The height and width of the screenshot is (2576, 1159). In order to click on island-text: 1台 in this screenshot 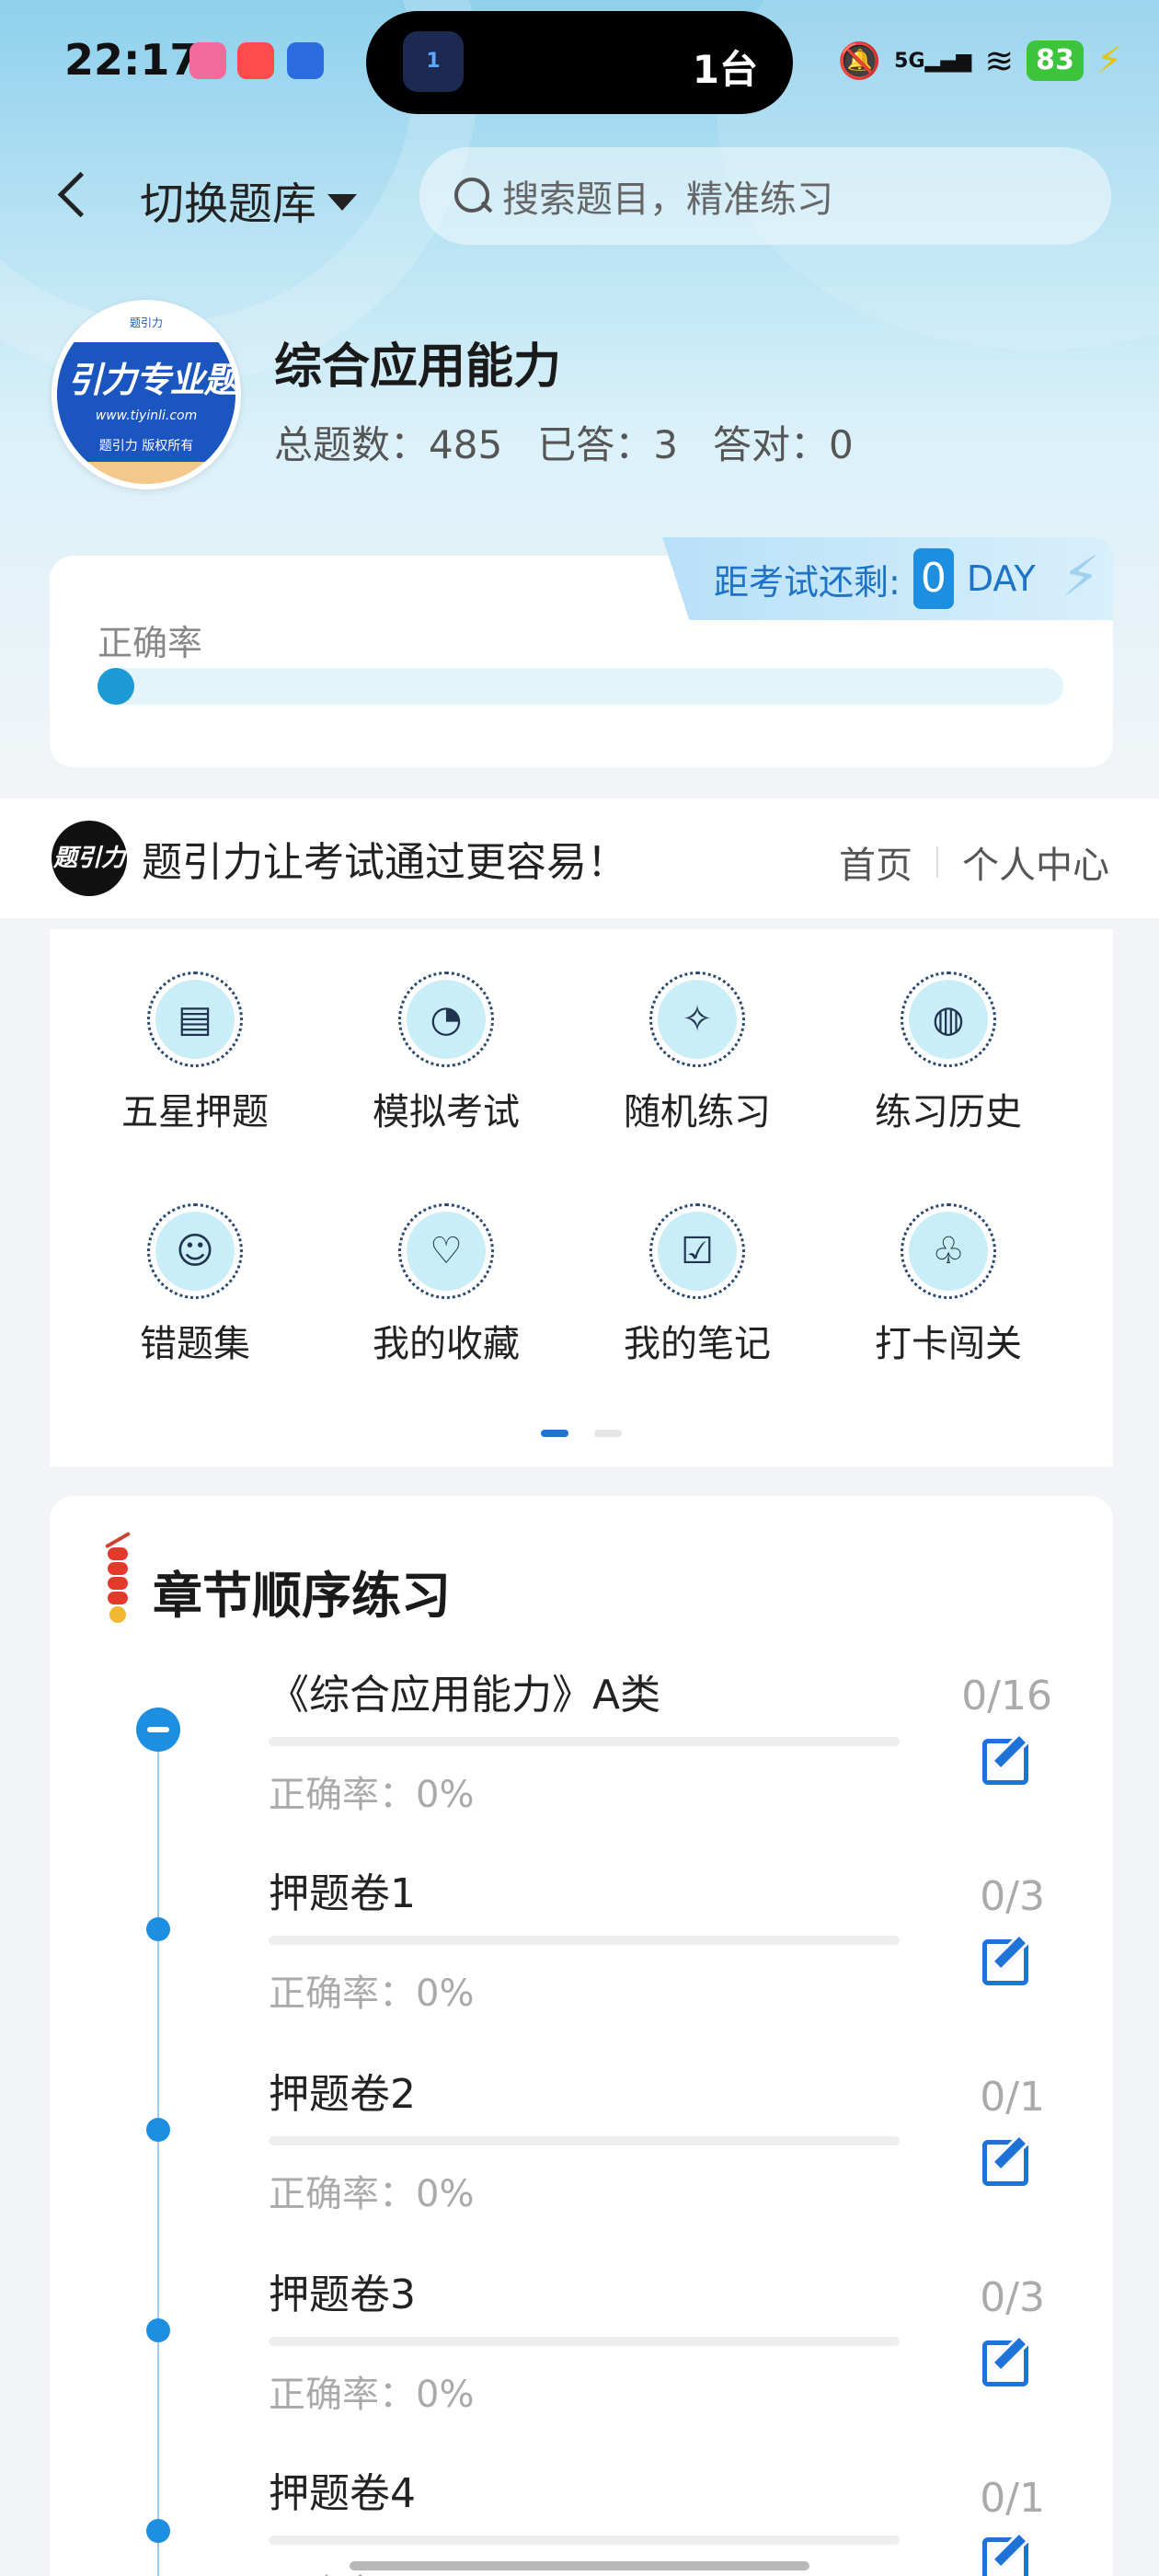, I will do `click(725, 69)`.